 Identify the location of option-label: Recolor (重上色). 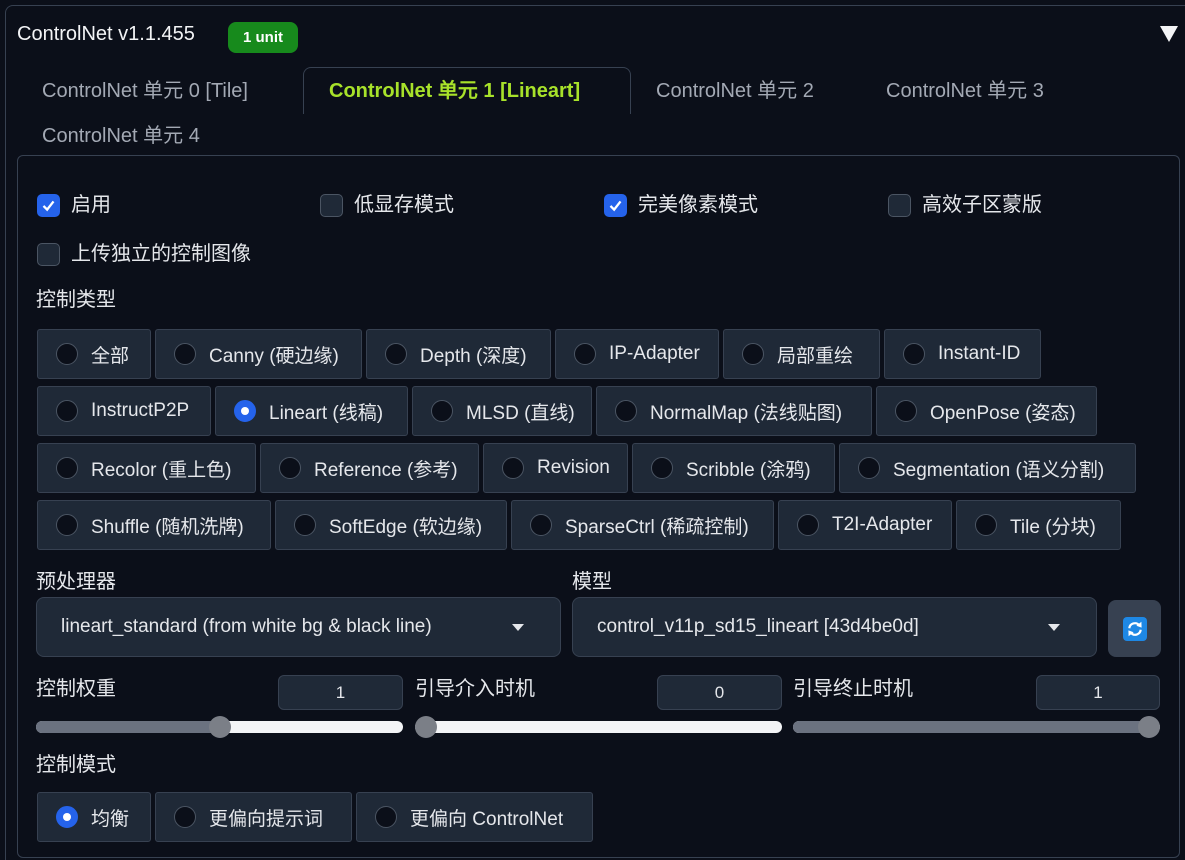
(161, 470).